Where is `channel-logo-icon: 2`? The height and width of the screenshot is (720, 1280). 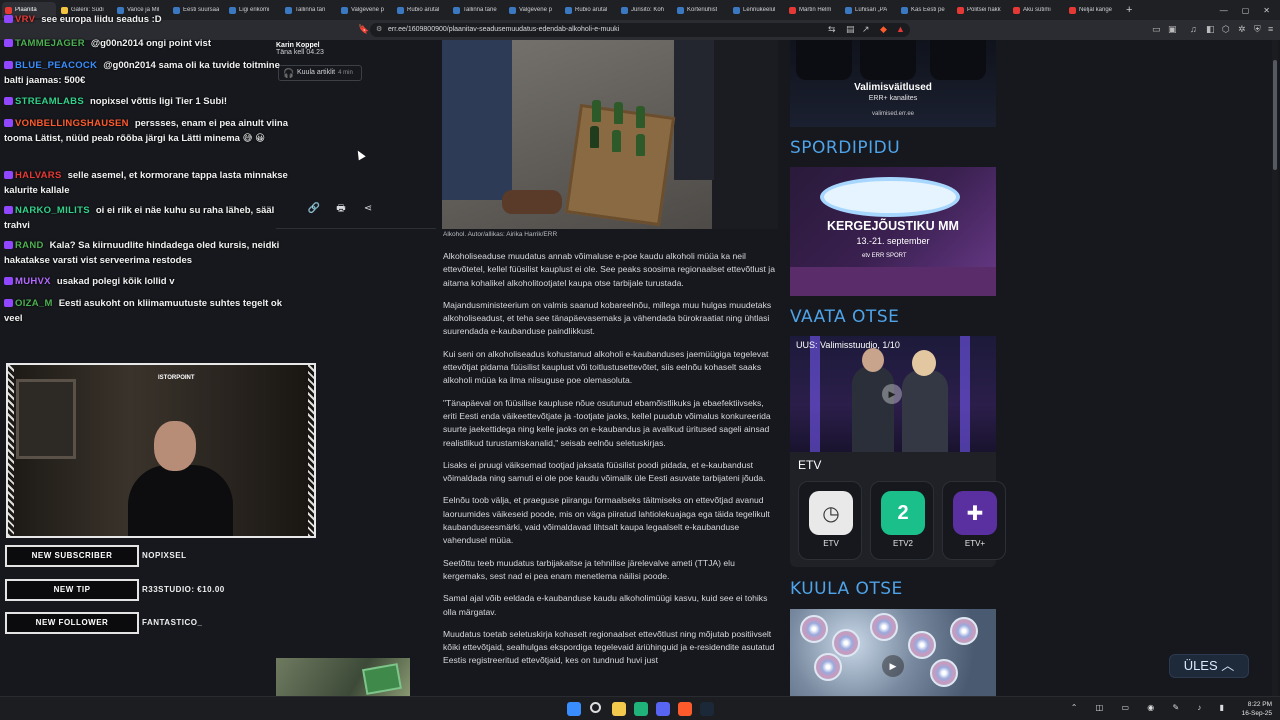
channel-logo-icon: 2 is located at coordinates (903, 513).